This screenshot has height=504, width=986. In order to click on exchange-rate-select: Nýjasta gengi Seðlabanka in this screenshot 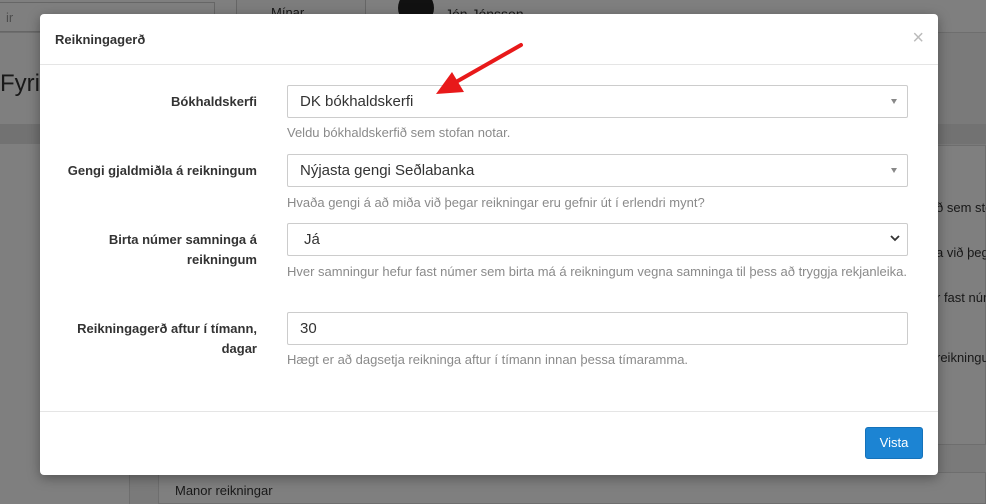, I will do `click(597, 170)`.